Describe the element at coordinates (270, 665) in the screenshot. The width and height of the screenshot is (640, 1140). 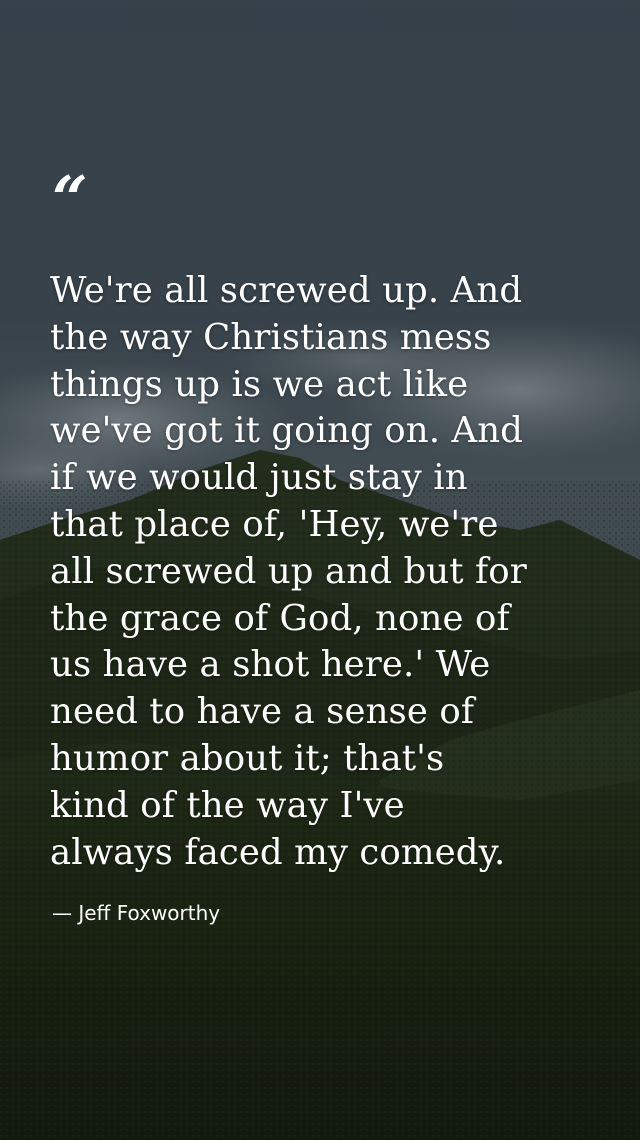
I see `quote-line: us have a shot here.' We` at that location.